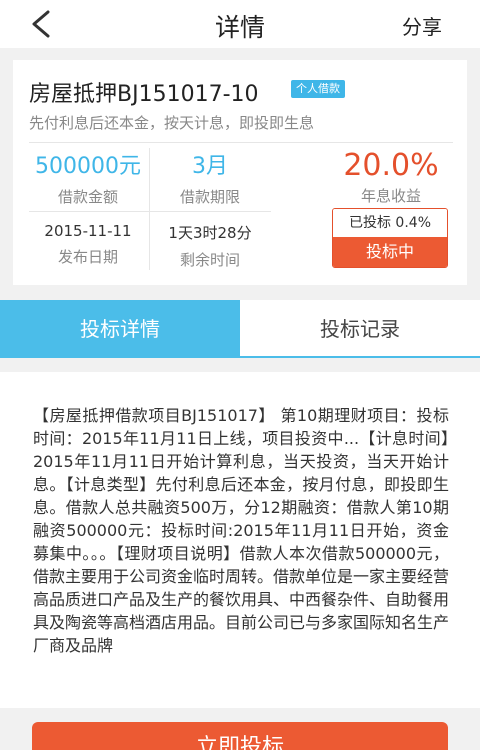 Image resolution: width=480 pixels, height=750 pixels. I want to click on loan-term: 3月 借款期限, so click(210, 177).